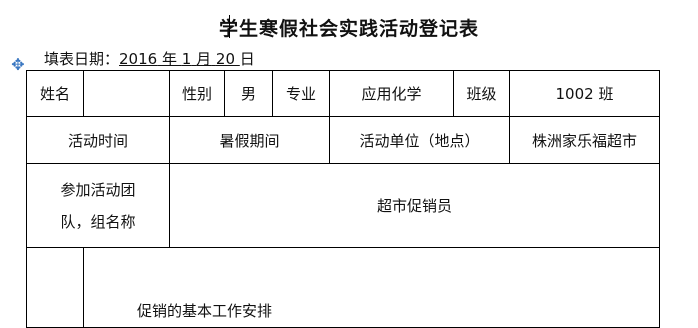 Image resolution: width=698 pixels, height=328 pixels. What do you see at coordinates (138, 59) in the screenshot?
I see `fill-date-year: 2016` at bounding box center [138, 59].